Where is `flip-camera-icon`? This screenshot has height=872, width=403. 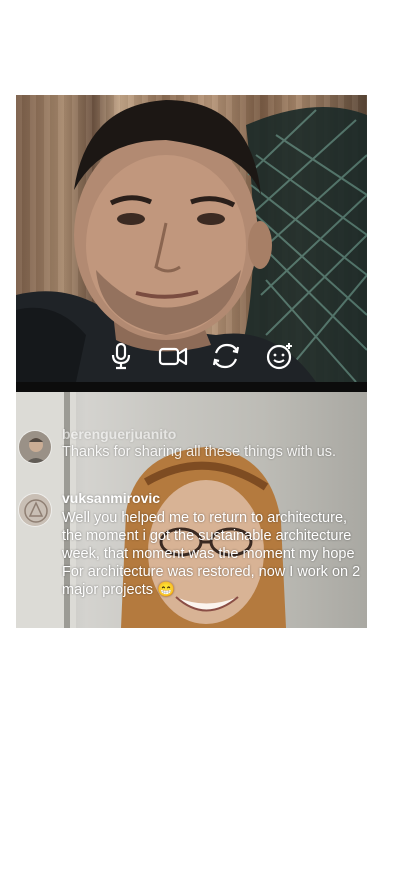
flip-camera-icon is located at coordinates (226, 356).